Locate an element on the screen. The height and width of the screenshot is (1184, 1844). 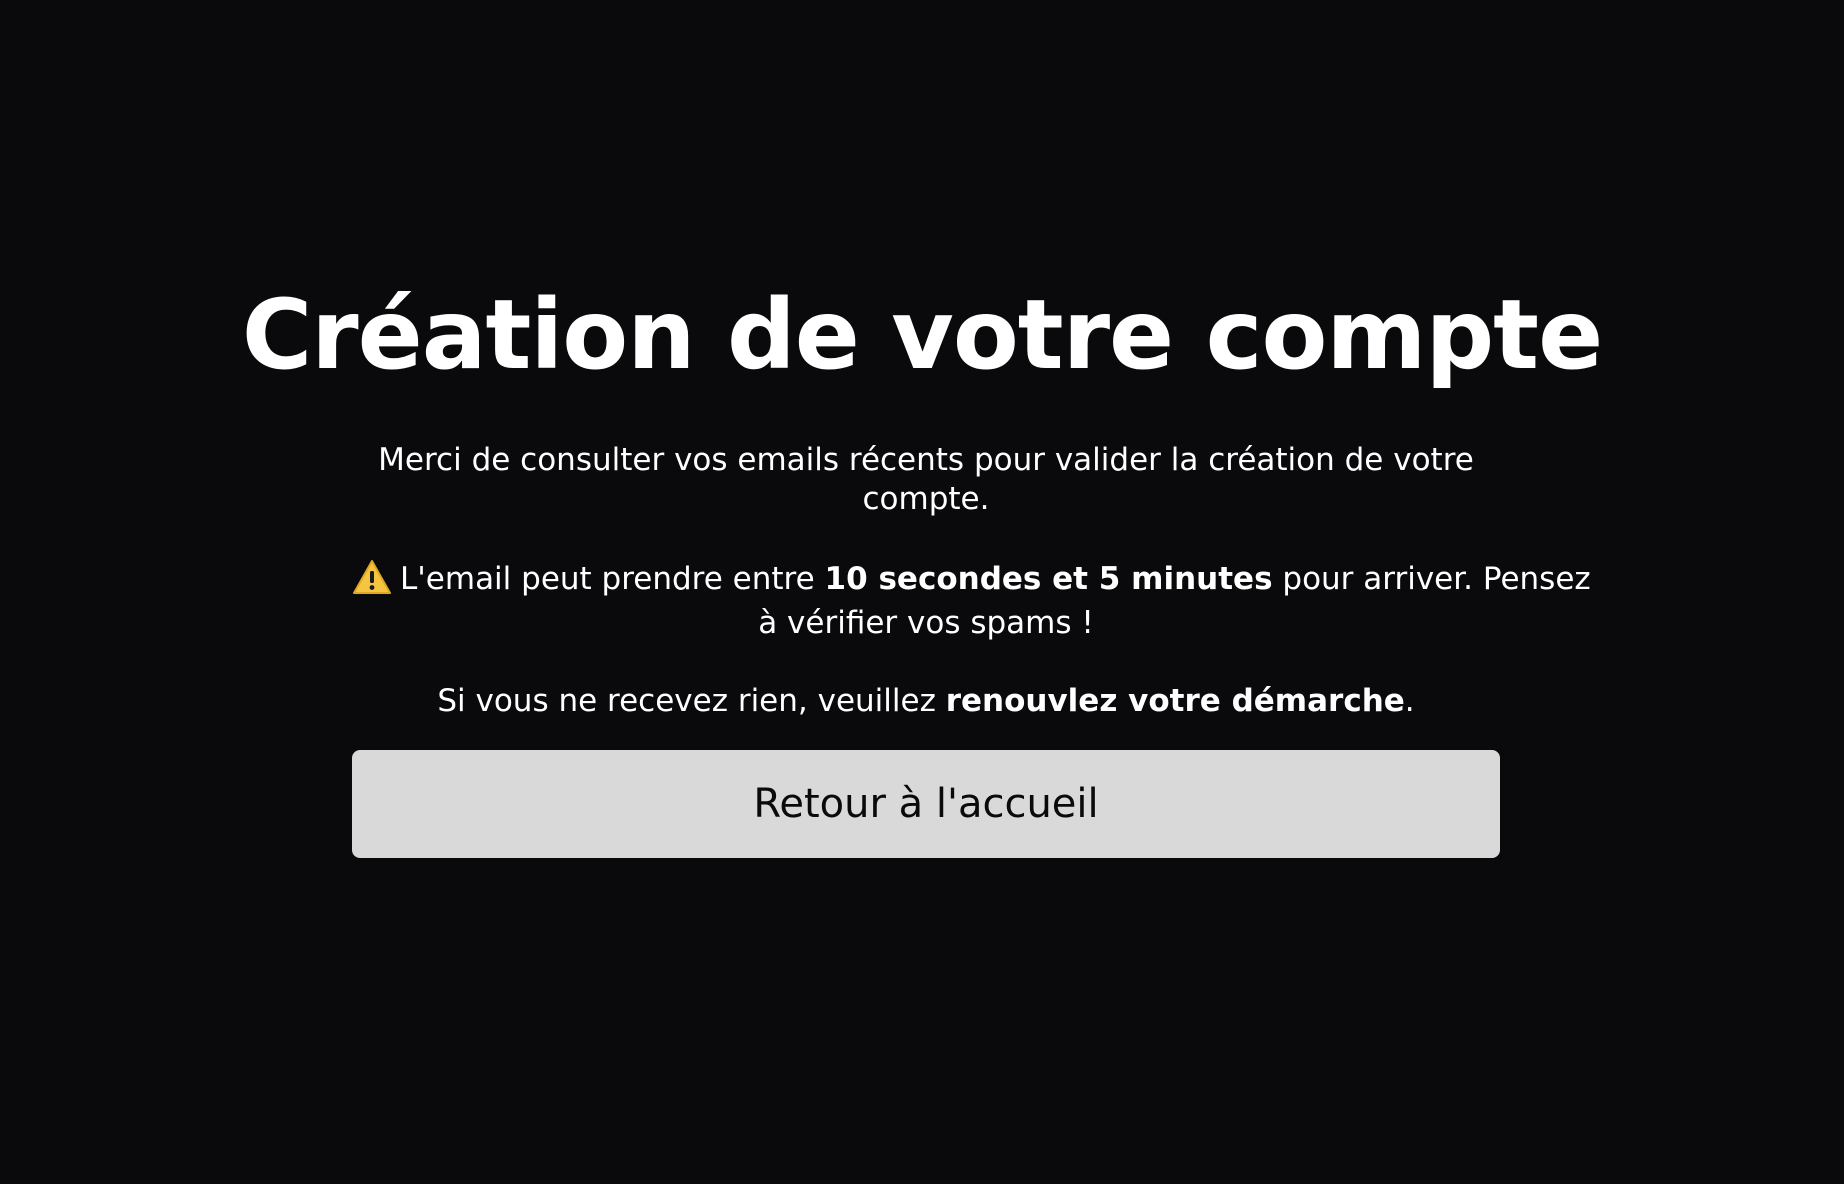
back-to-home-button: Retour à l'accueil is located at coordinates (926, 804).